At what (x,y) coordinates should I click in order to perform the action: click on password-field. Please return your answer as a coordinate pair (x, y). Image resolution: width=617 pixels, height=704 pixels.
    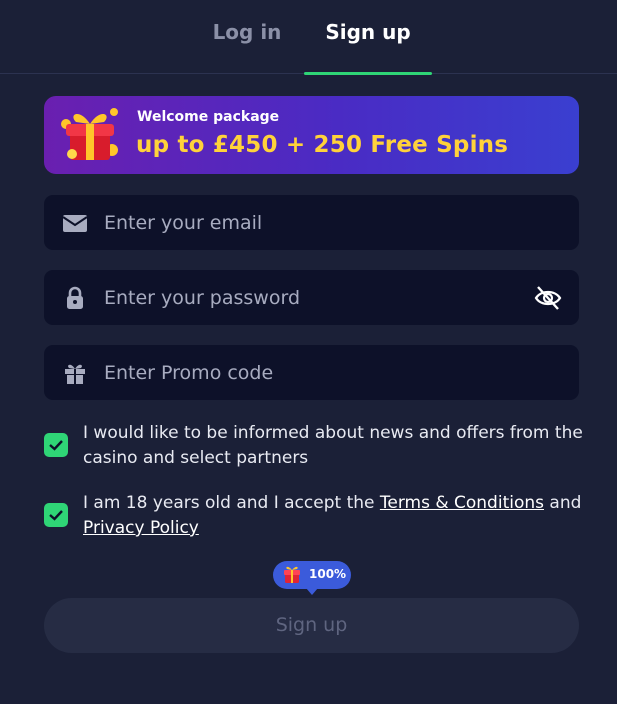
    Looking at the image, I should click on (311, 297).